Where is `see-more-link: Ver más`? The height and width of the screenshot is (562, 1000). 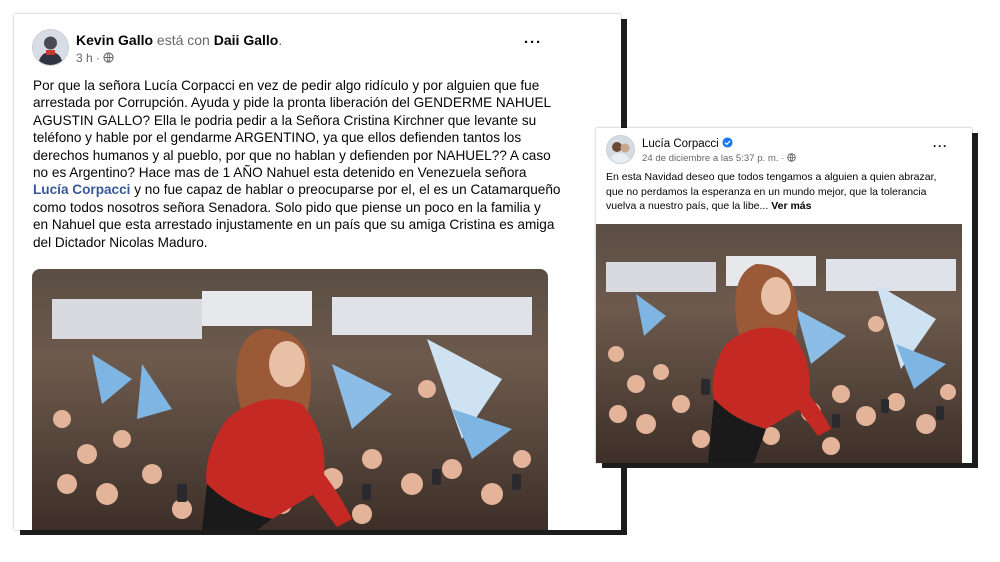 see-more-link: Ver más is located at coordinates (791, 206).